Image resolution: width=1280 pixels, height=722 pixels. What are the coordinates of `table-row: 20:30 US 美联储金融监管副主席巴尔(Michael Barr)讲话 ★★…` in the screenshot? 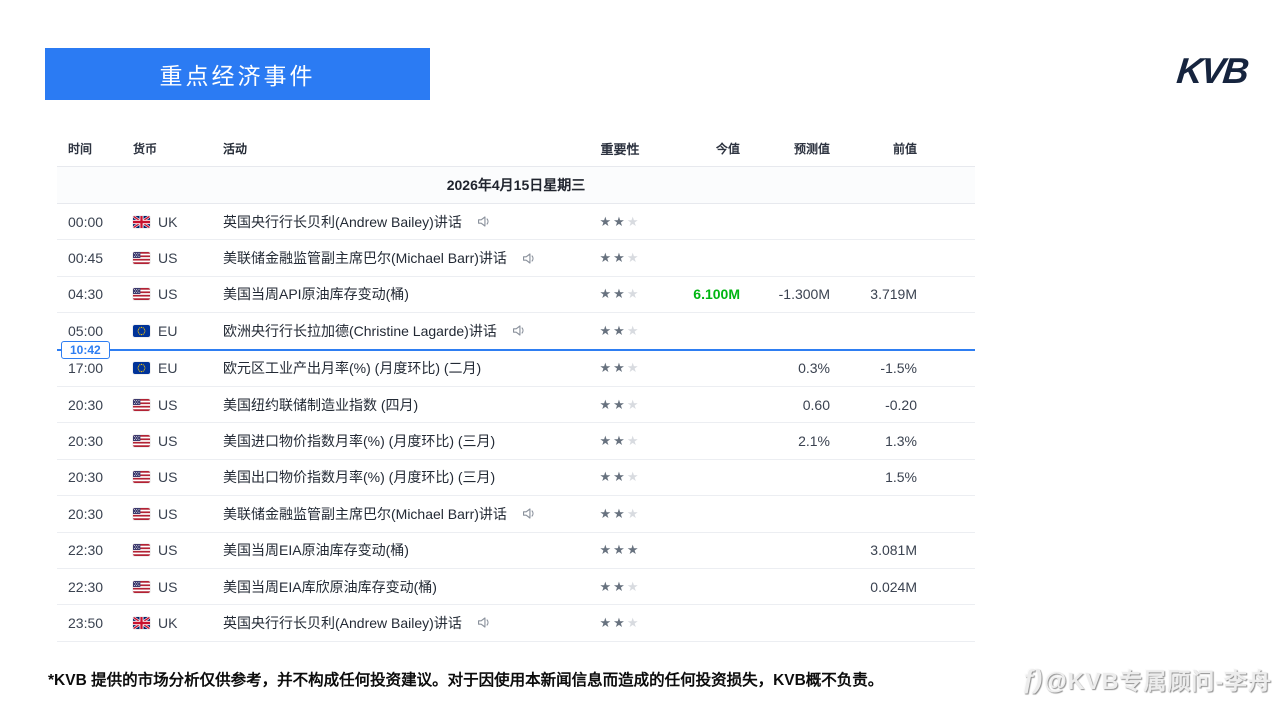 It's located at (516, 514).